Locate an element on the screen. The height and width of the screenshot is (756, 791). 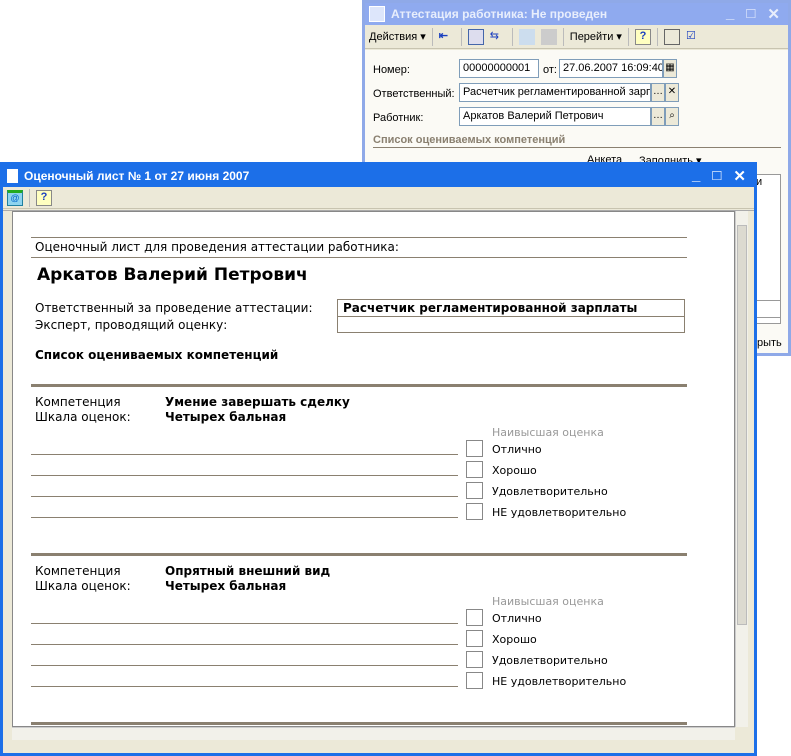
section-title: Список оцениваемых компетенций is located at coordinates (469, 140).